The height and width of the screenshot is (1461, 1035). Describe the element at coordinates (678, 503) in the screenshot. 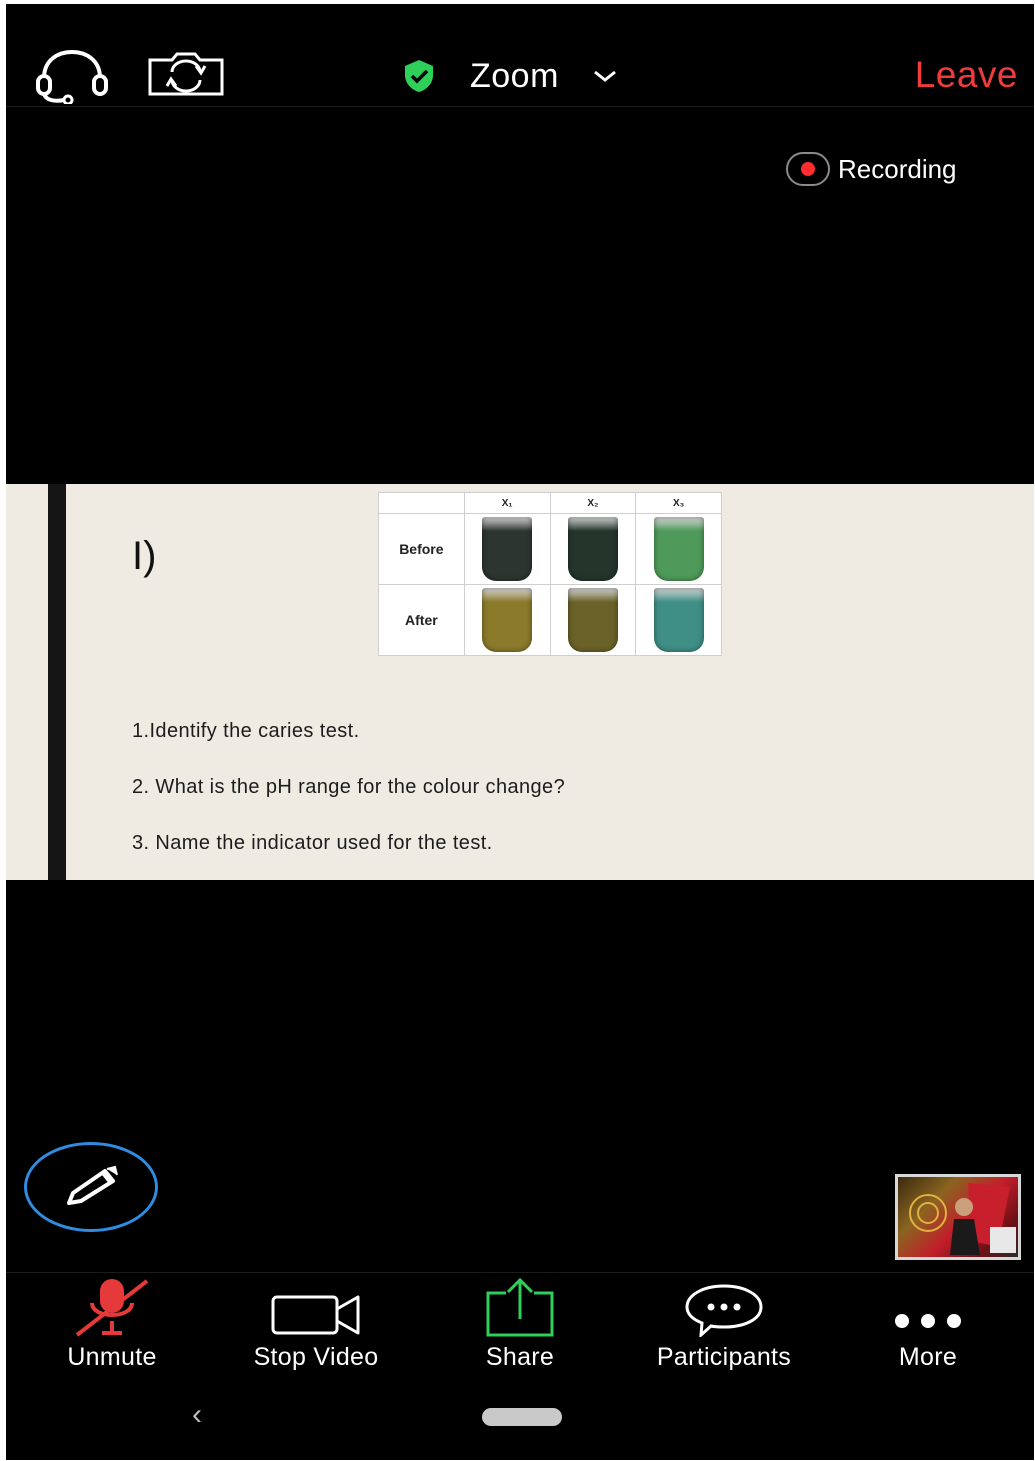

I see `table-column-header: X₃` at that location.